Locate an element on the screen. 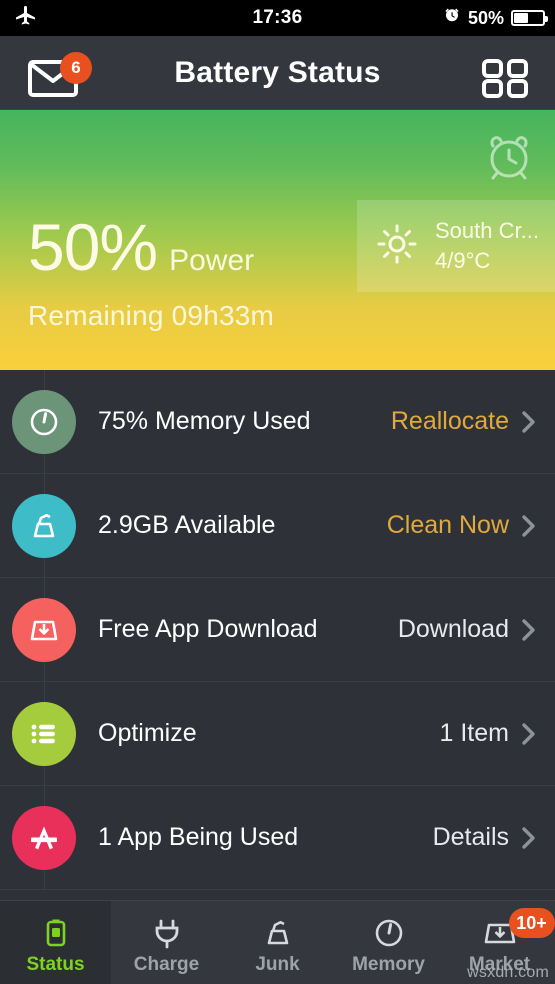 The image size is (555, 984). appstore-icon is located at coordinates (44, 837).